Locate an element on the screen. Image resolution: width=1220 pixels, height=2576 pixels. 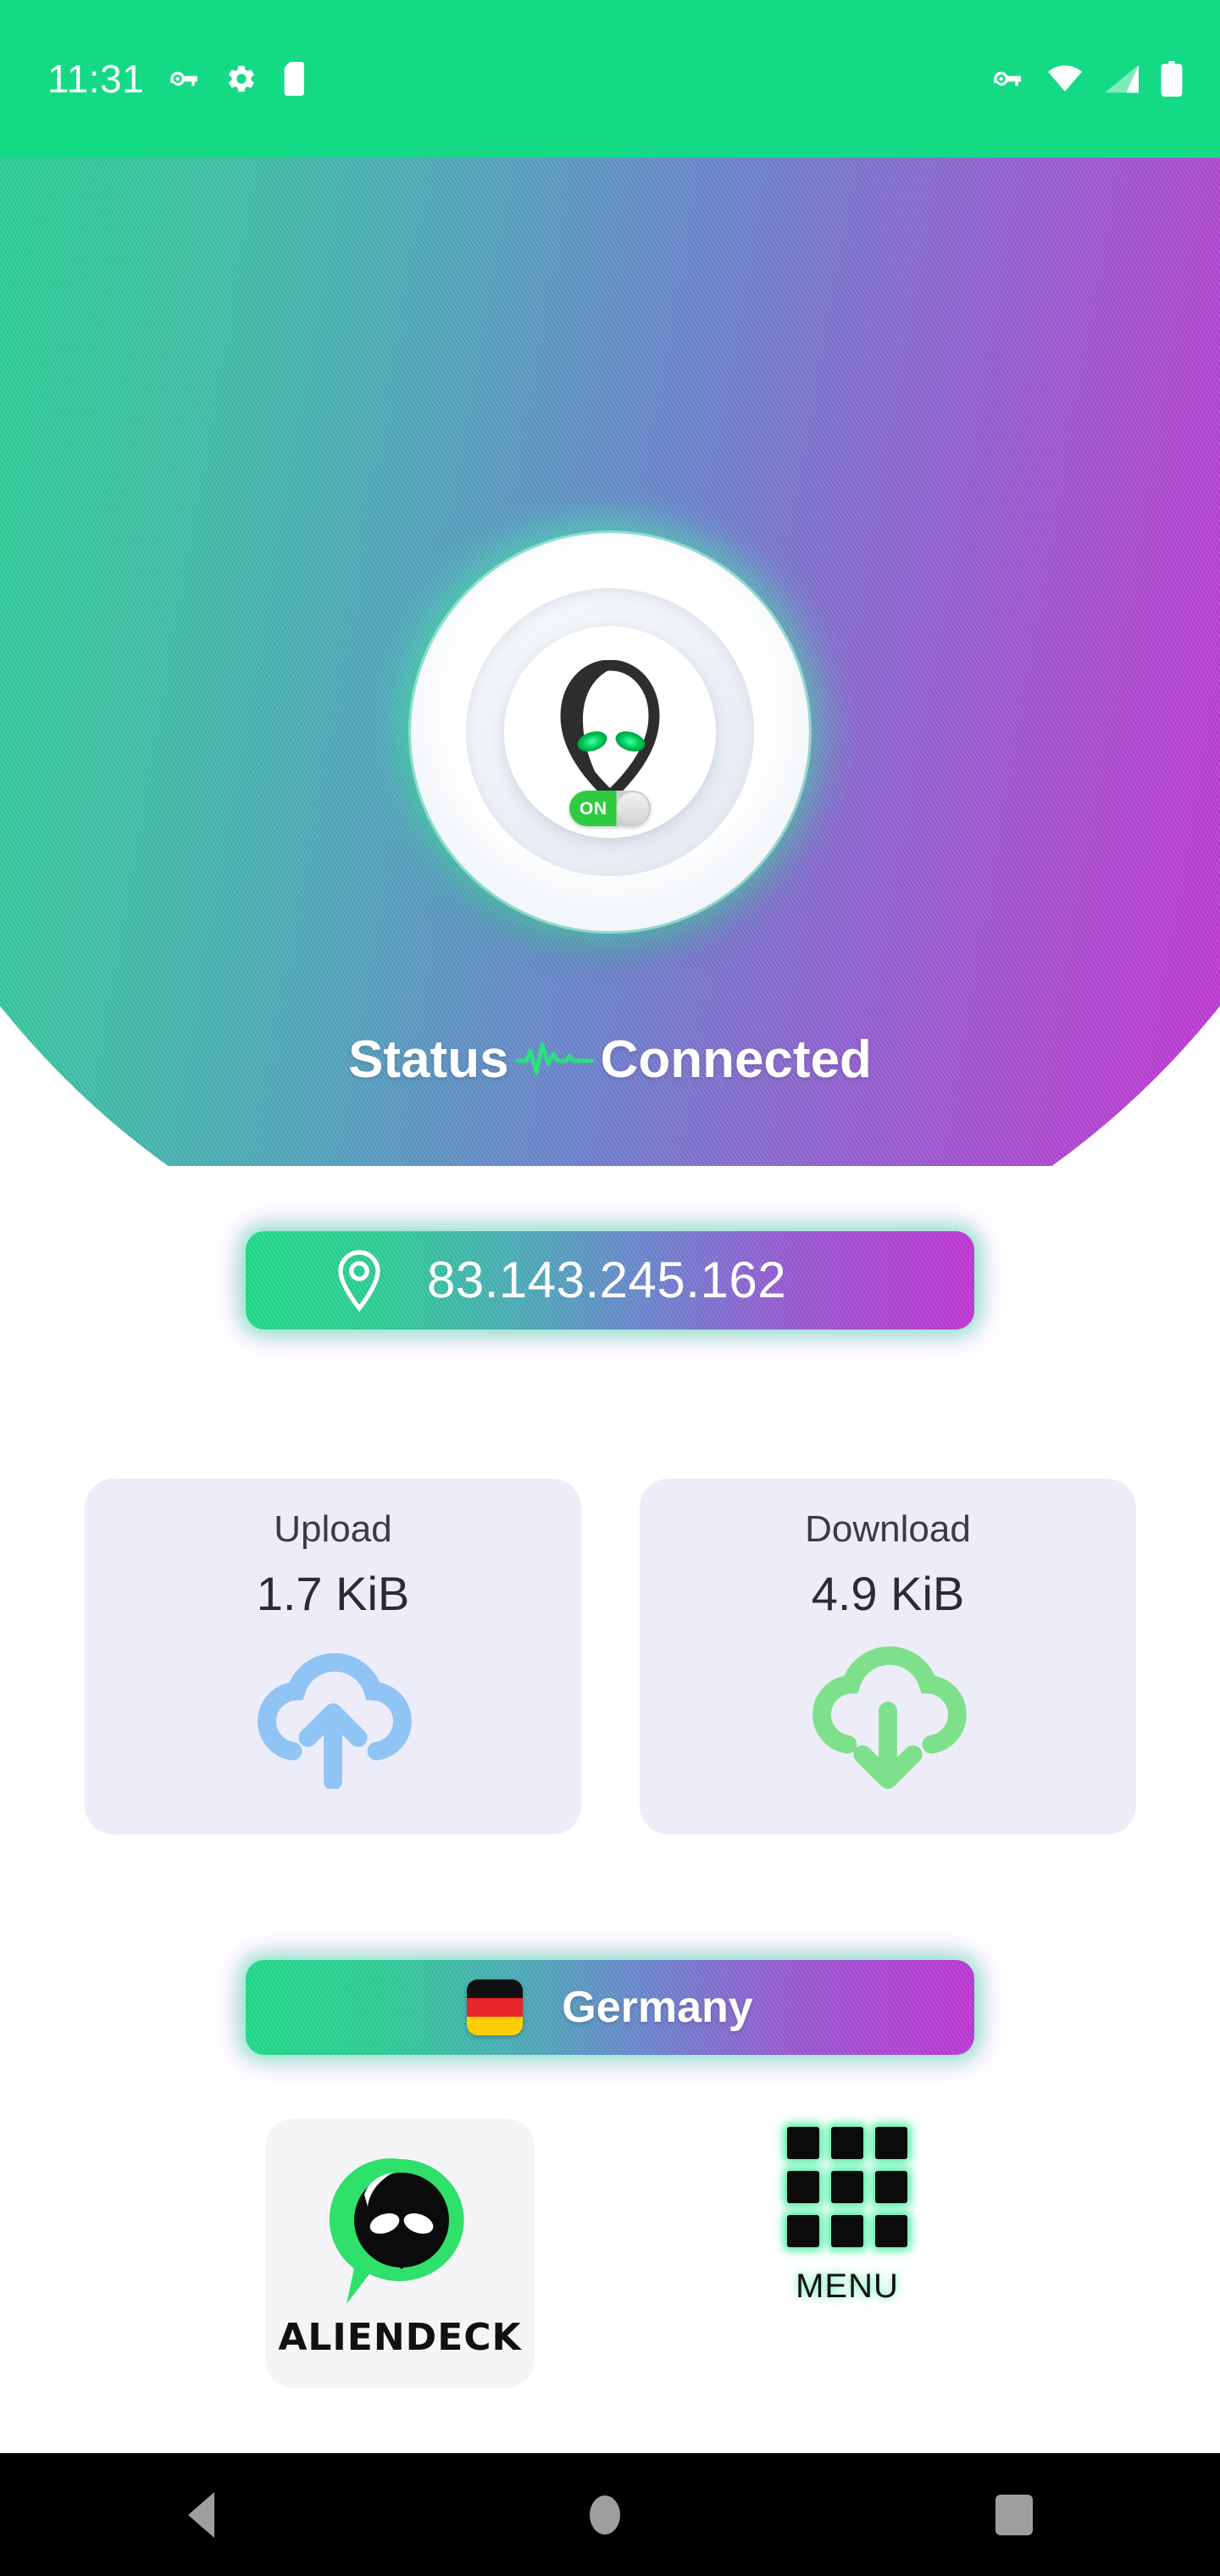
cellular-signal-icon is located at coordinates (1122, 78).